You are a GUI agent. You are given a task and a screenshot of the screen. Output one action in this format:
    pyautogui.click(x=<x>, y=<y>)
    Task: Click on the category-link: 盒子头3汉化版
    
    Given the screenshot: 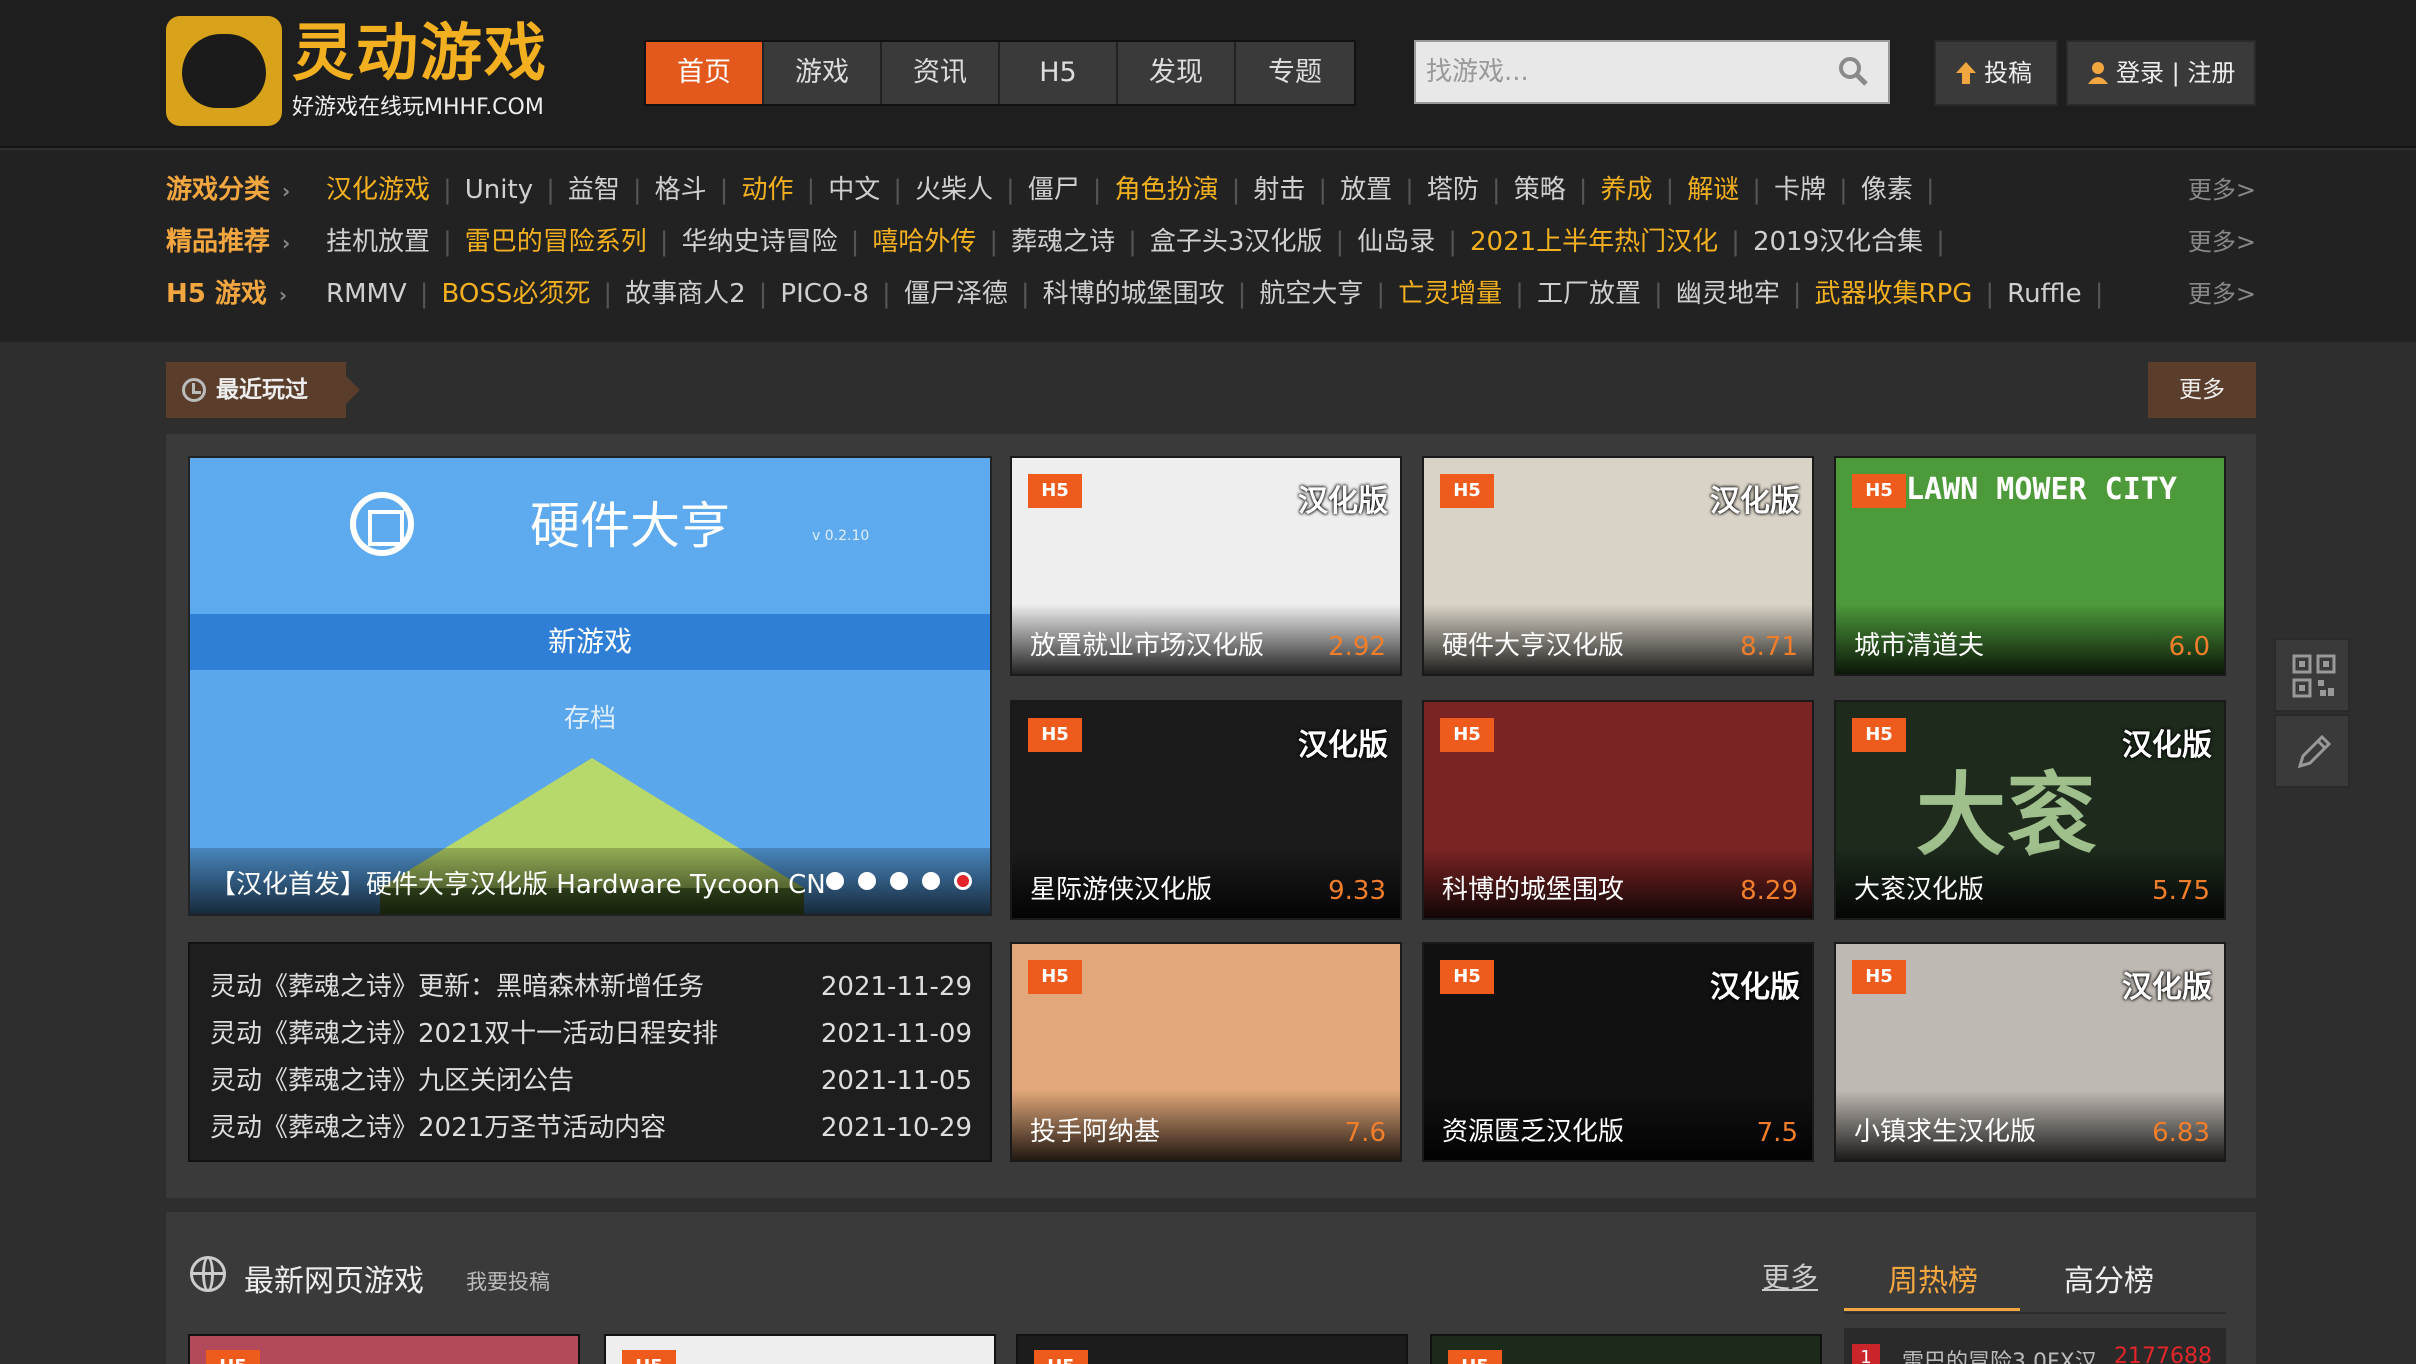 What is the action you would take?
    pyautogui.click(x=1236, y=242)
    